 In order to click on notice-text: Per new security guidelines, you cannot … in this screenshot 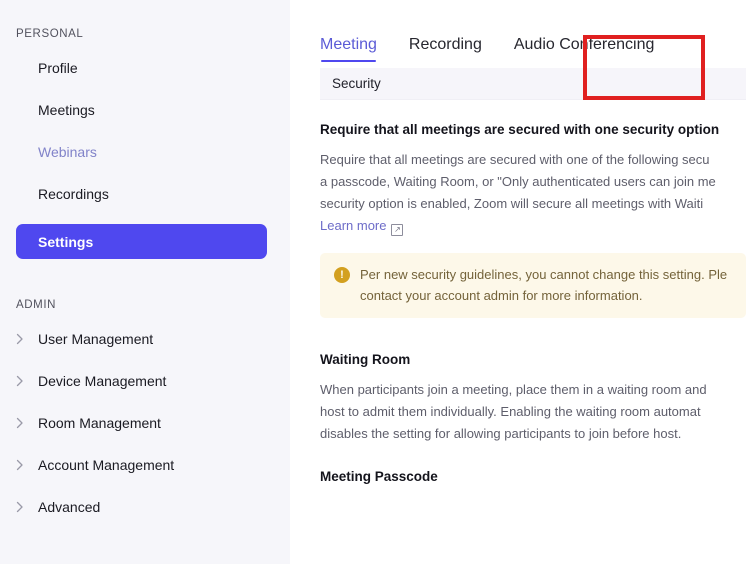, I will do `click(543, 285)`.